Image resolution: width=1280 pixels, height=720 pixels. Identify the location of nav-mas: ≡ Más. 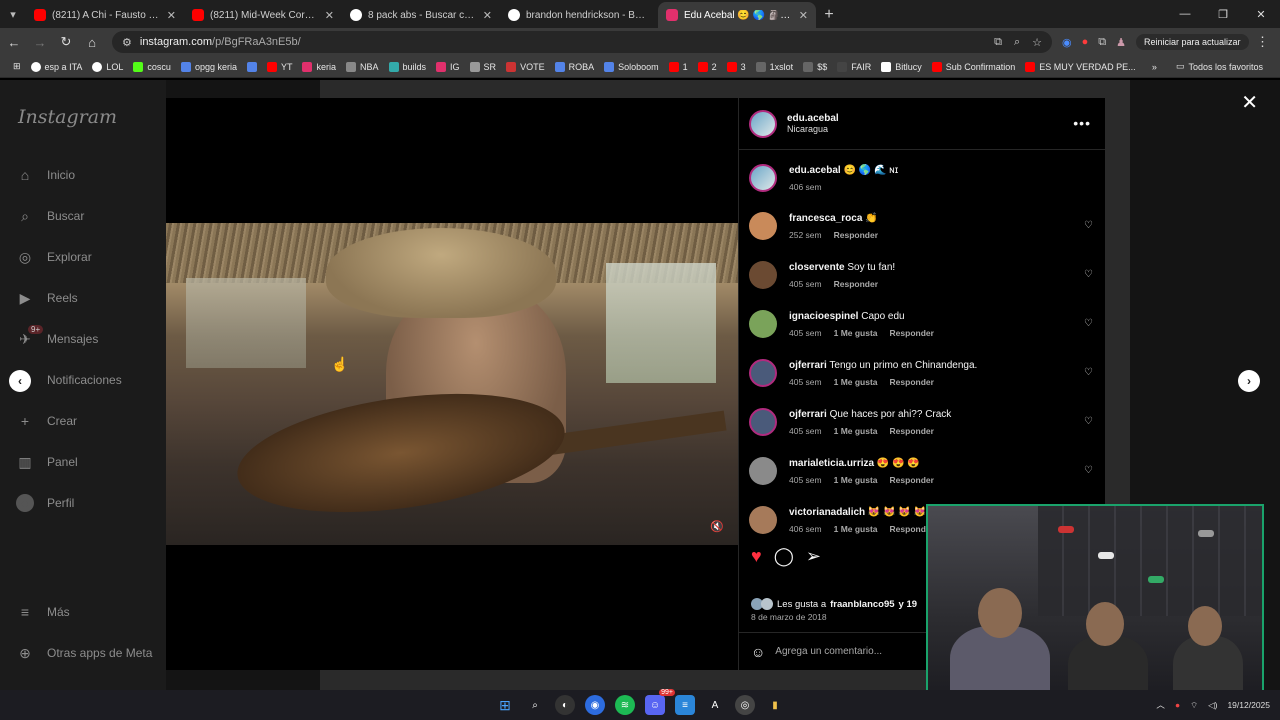
(43, 612).